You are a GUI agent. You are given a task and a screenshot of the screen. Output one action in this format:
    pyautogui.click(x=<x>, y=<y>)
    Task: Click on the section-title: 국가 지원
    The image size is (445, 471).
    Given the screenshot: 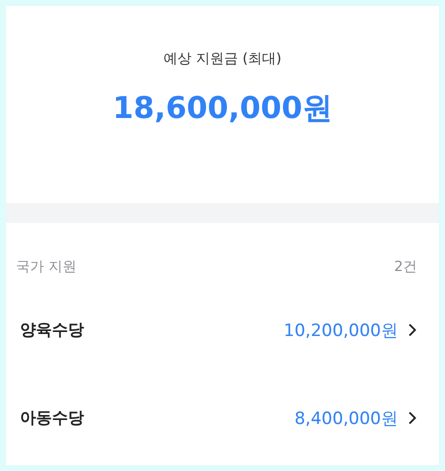 What is the action you would take?
    pyautogui.click(x=46, y=267)
    